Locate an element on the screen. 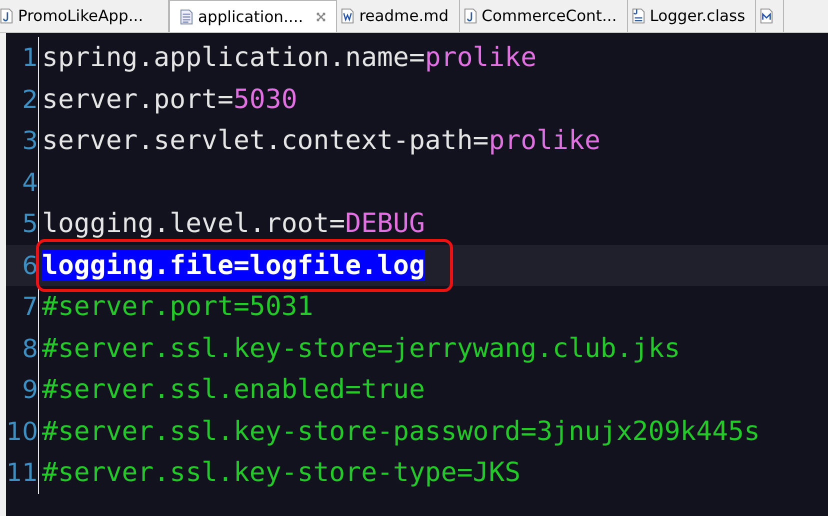  code-line: #server.ssl.key-store-password=3jnujx209k445s is located at coordinates (401, 431).